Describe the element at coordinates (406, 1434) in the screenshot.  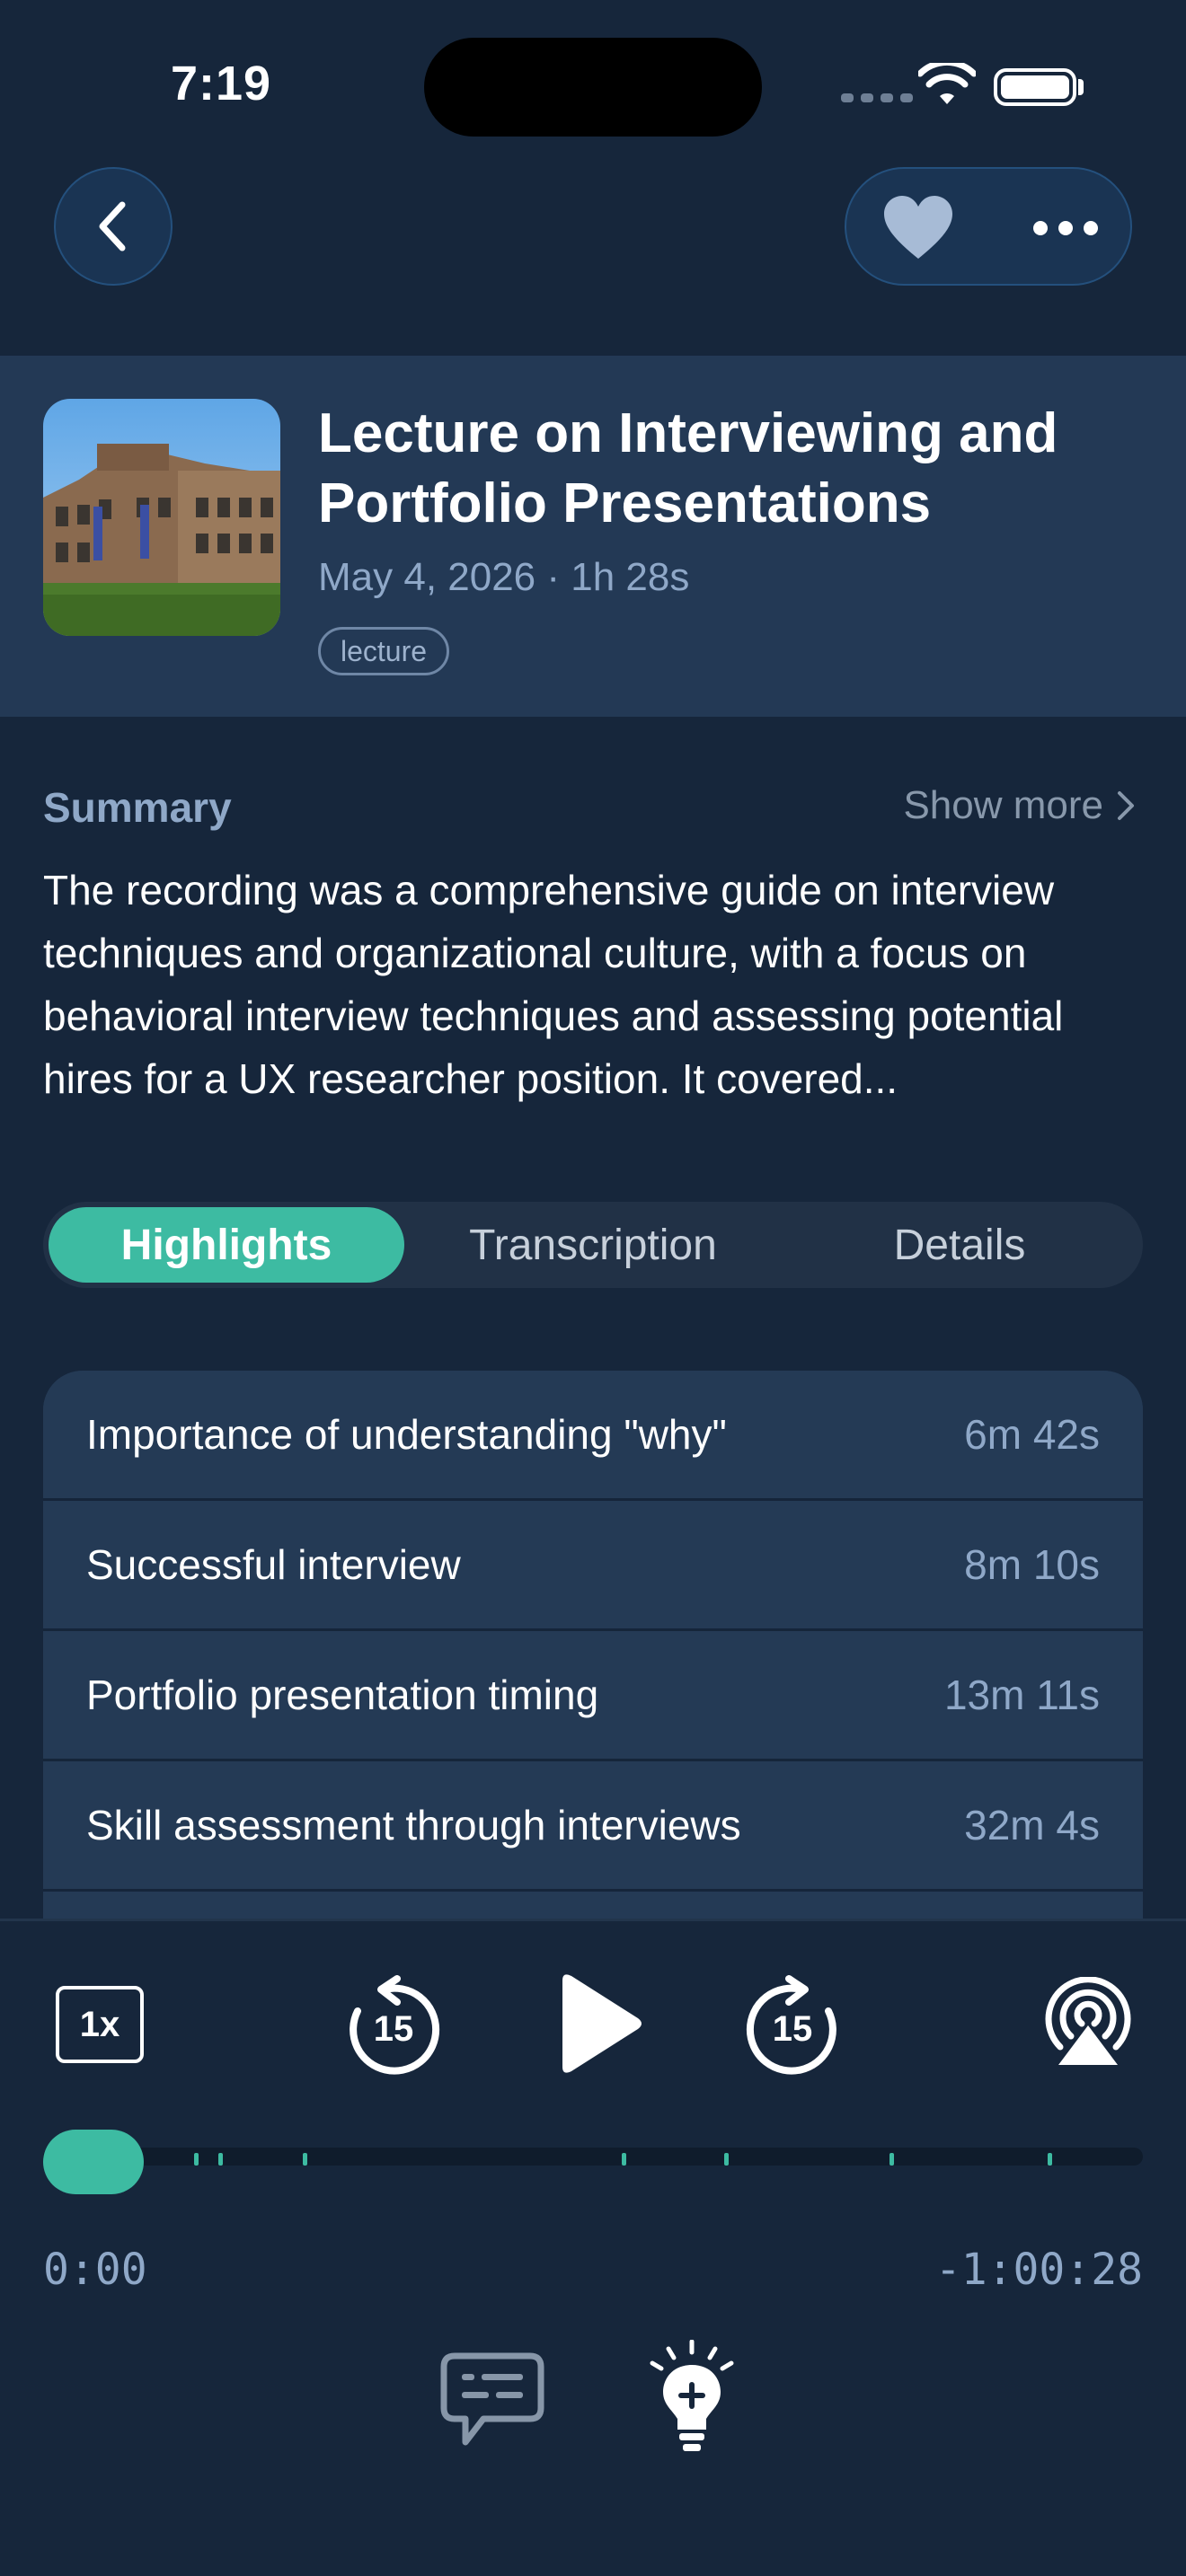
I see `highlight-title: Importance of understanding "why"` at that location.